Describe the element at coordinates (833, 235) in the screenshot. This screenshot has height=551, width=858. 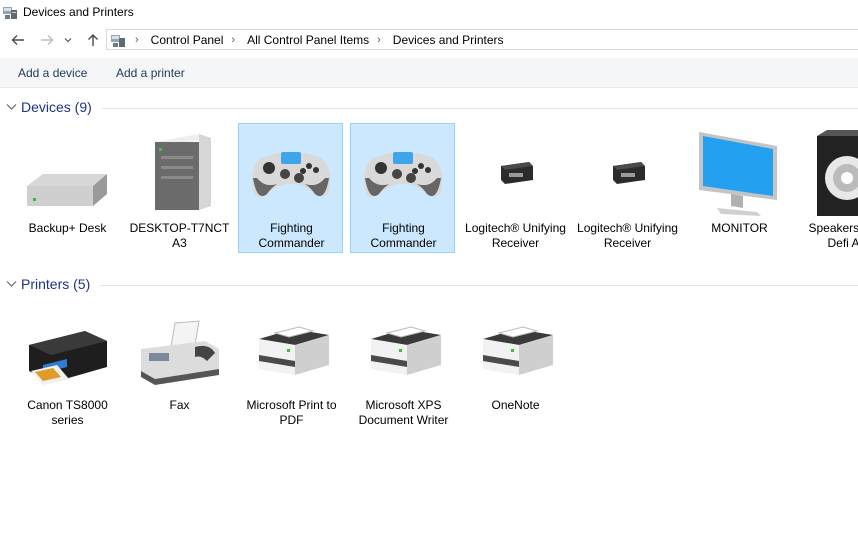
I see `device-label: Speakers ( High Defi Audi` at that location.